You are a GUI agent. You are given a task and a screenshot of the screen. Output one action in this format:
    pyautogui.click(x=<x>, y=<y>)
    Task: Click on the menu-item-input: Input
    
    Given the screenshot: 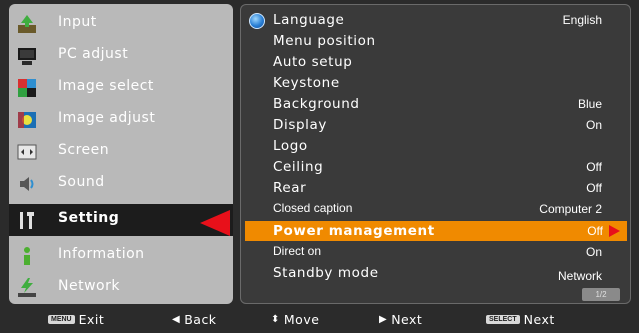 What is the action you would take?
    pyautogui.click(x=121, y=24)
    